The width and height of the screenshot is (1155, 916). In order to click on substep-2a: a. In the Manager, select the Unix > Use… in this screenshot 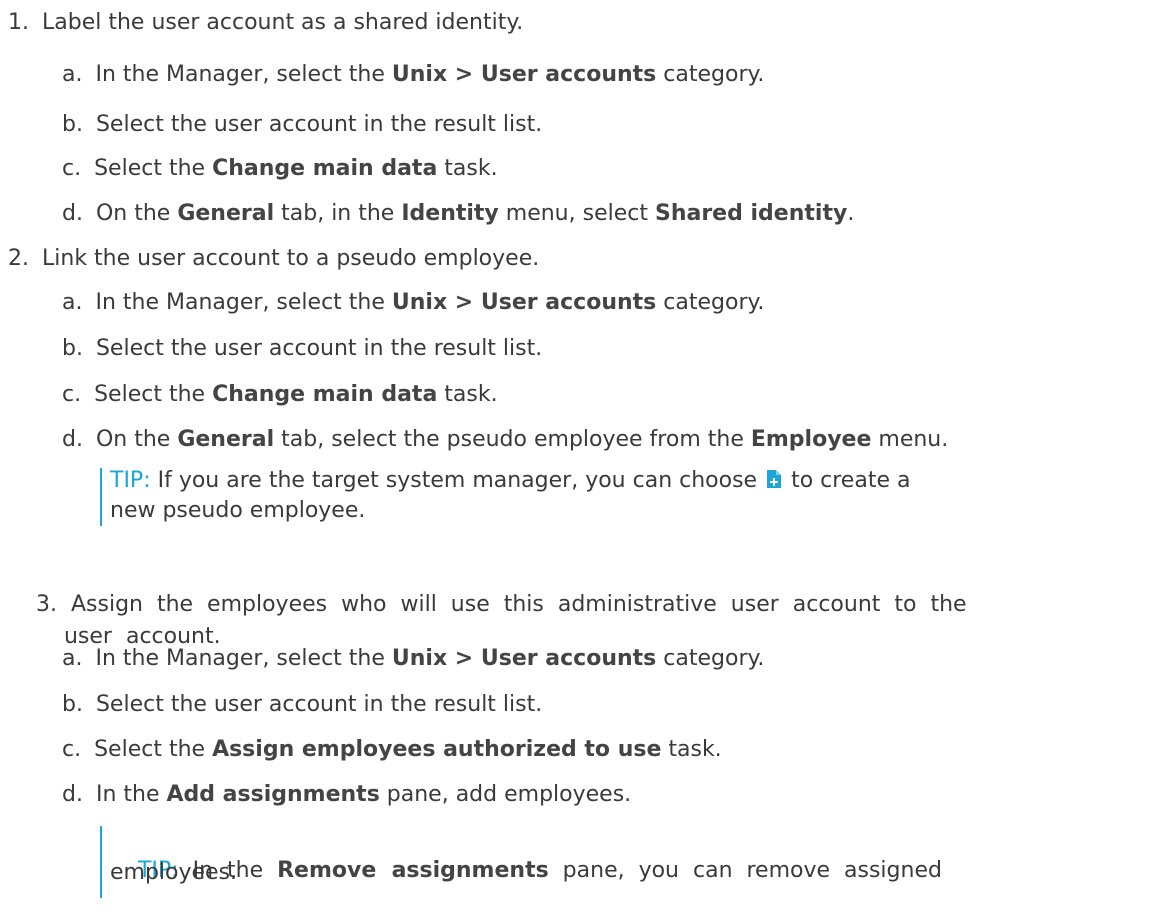, I will do `click(413, 303)`.